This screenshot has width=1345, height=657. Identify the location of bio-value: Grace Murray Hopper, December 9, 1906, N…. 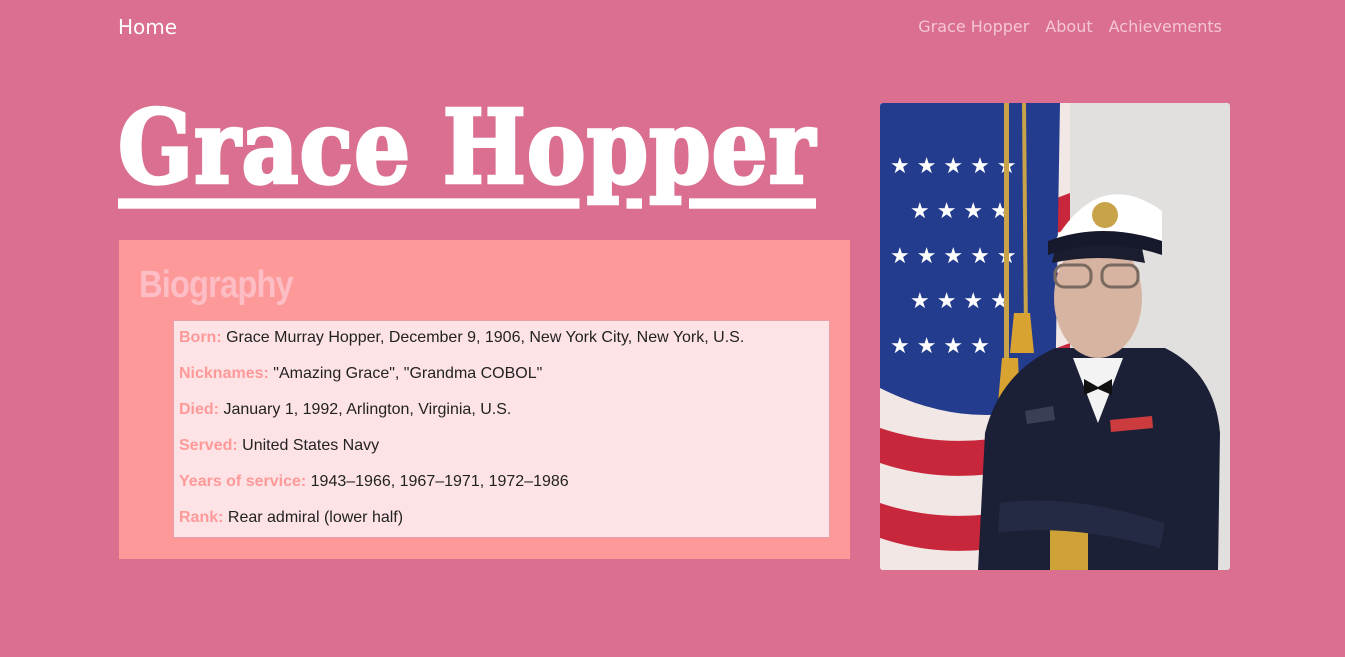
(485, 337).